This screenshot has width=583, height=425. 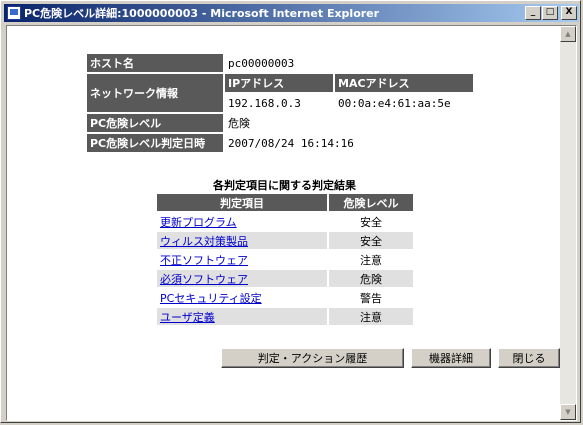 I want to click on minimize-button: _, so click(x=533, y=13).